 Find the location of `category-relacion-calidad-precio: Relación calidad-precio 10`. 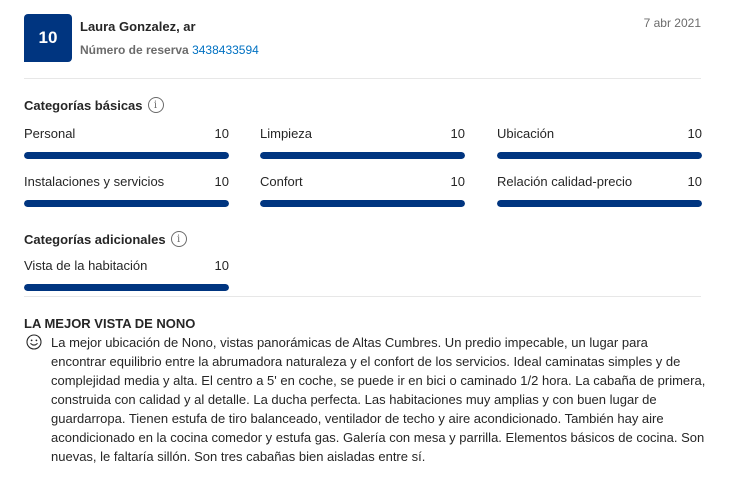

category-relacion-calidad-precio: Relación calidad-precio 10 is located at coordinates (599, 190).